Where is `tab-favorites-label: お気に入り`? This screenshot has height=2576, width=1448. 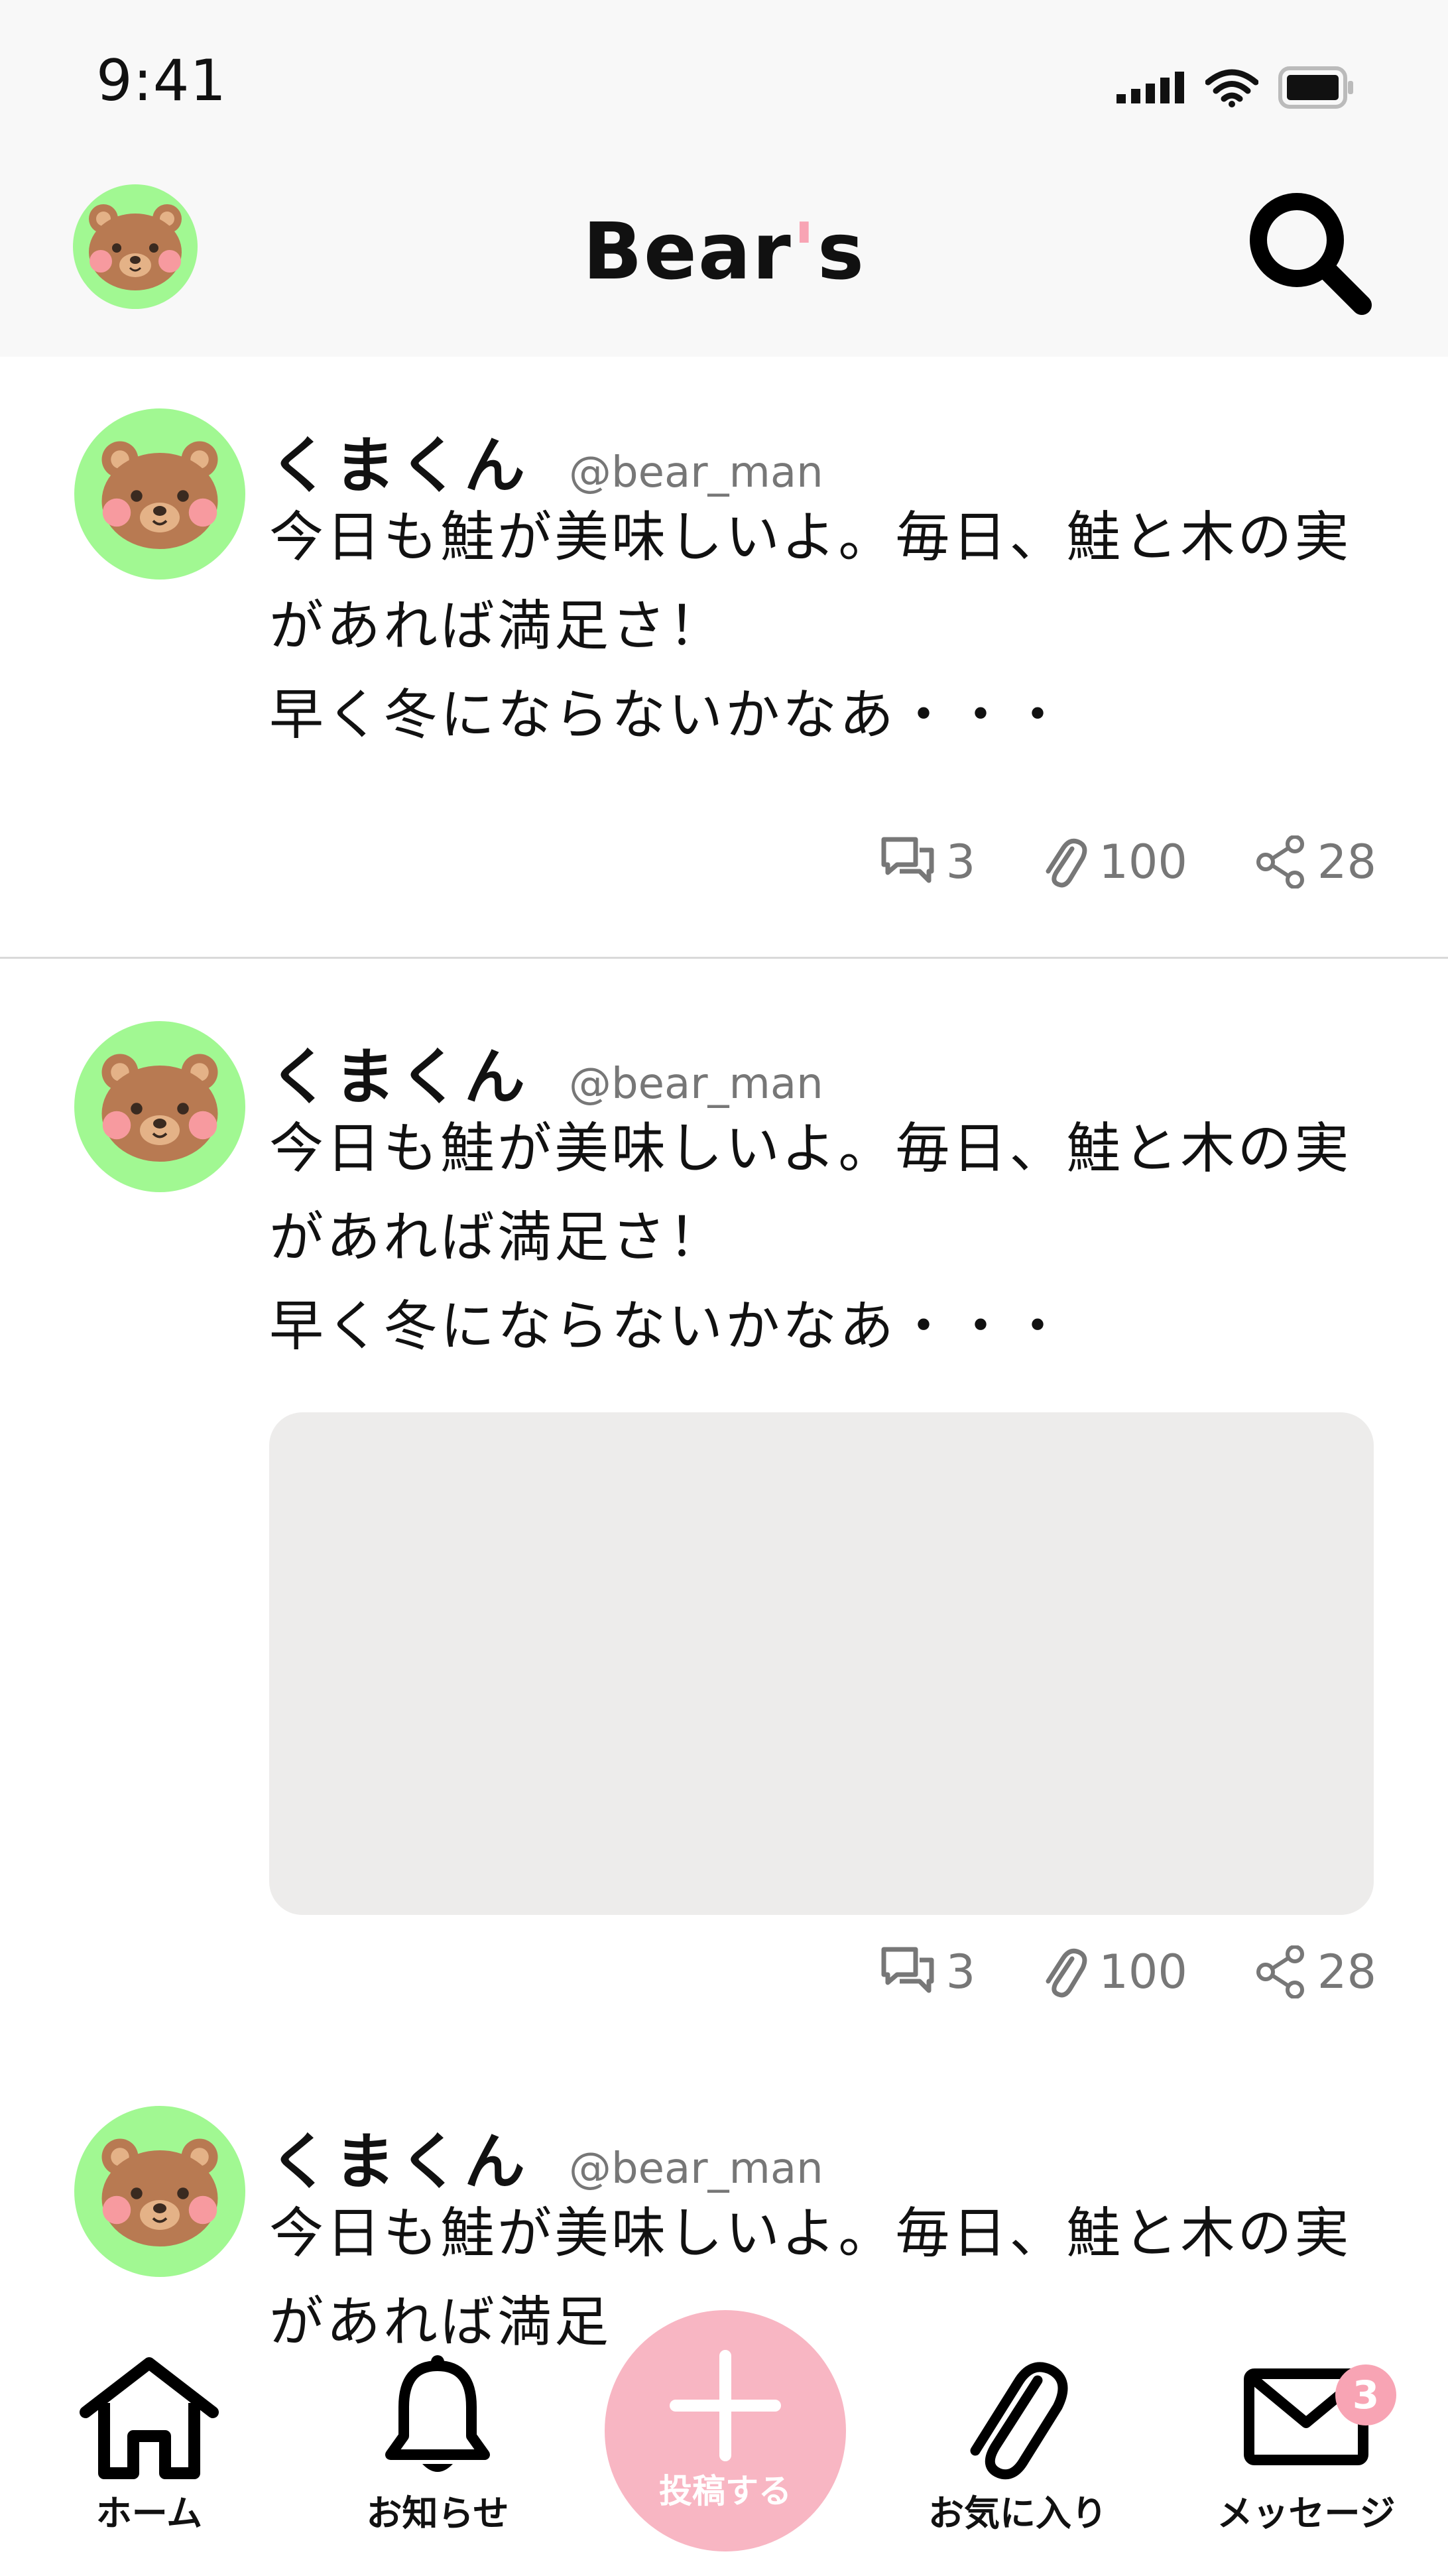
tab-favorites-label: お気に入り is located at coordinates (1017, 2513).